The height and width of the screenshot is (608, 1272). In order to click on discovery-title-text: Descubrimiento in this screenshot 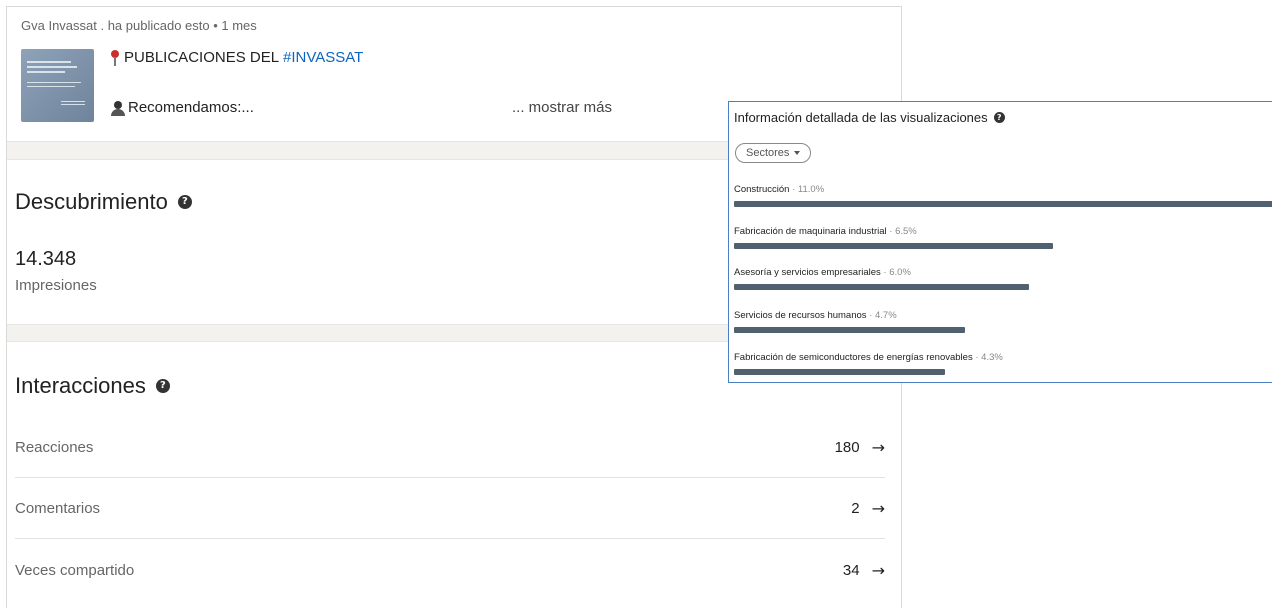, I will do `click(91, 201)`.